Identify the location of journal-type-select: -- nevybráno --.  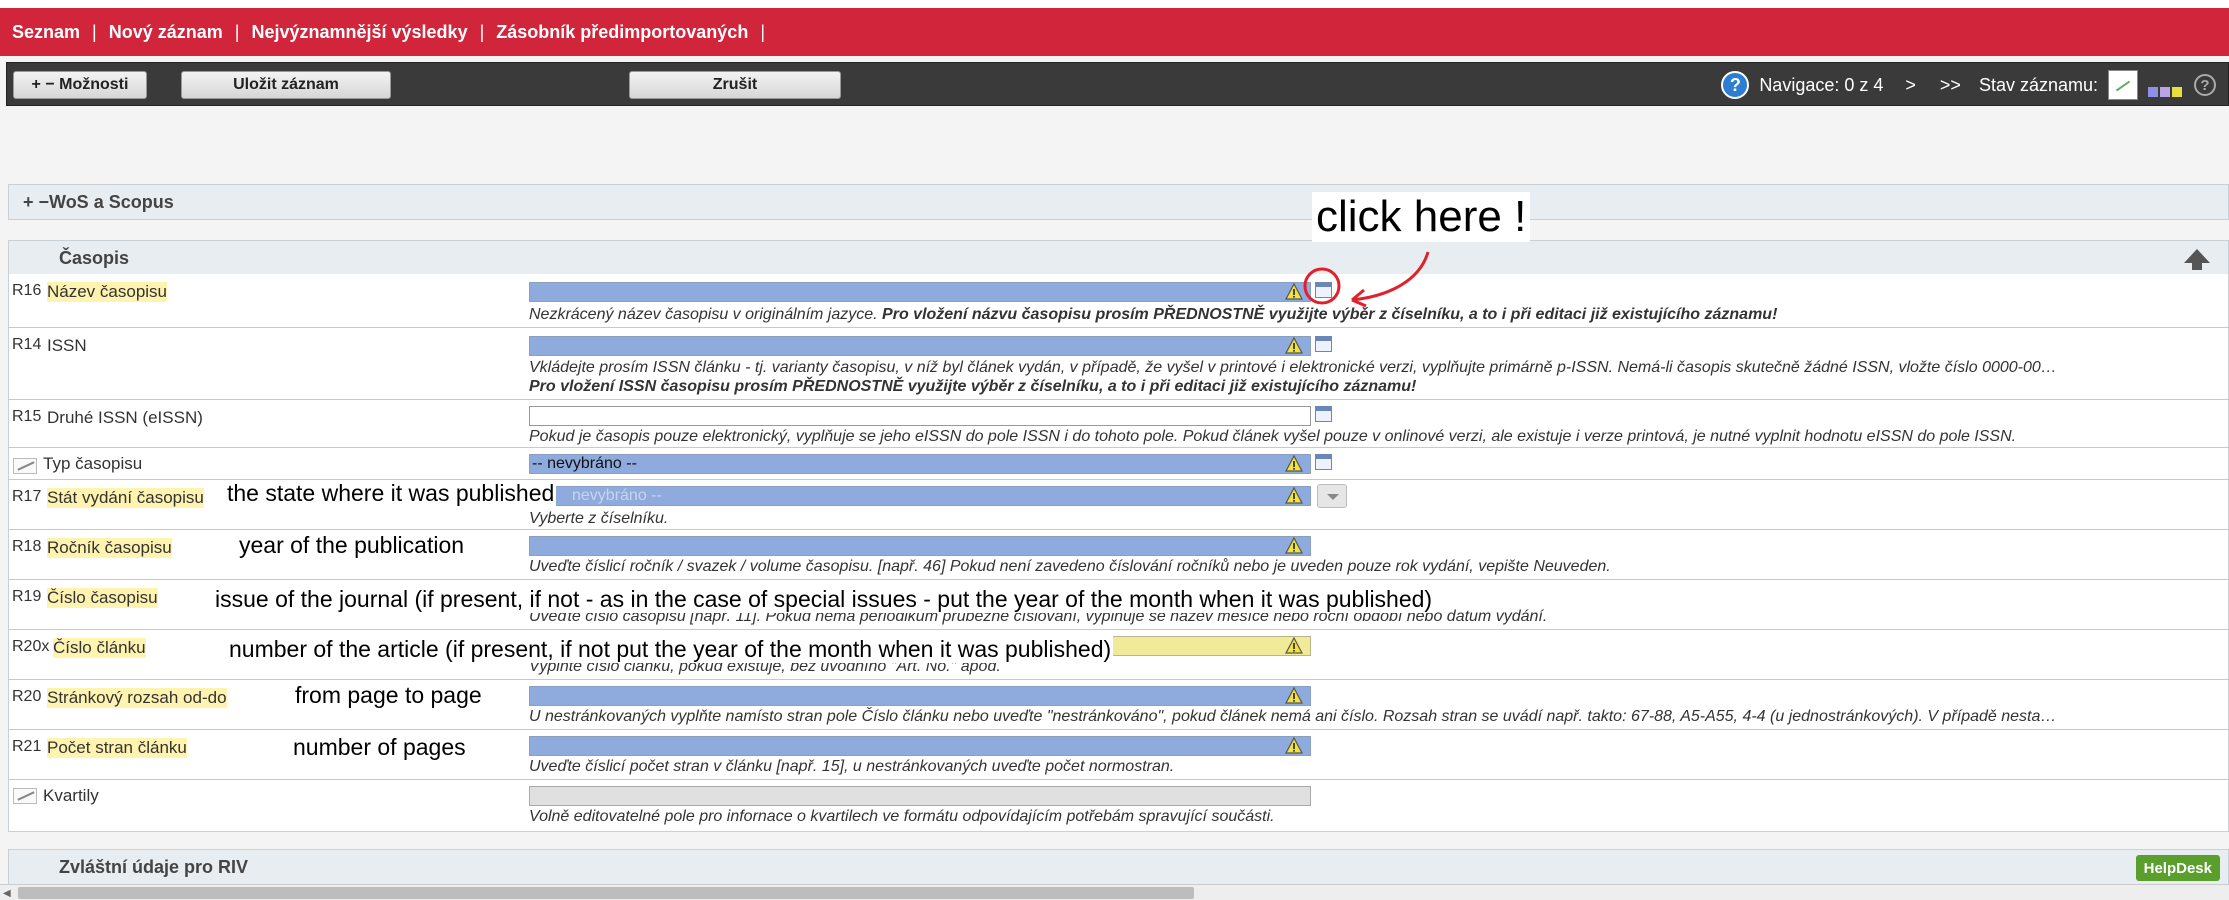
(920, 464).